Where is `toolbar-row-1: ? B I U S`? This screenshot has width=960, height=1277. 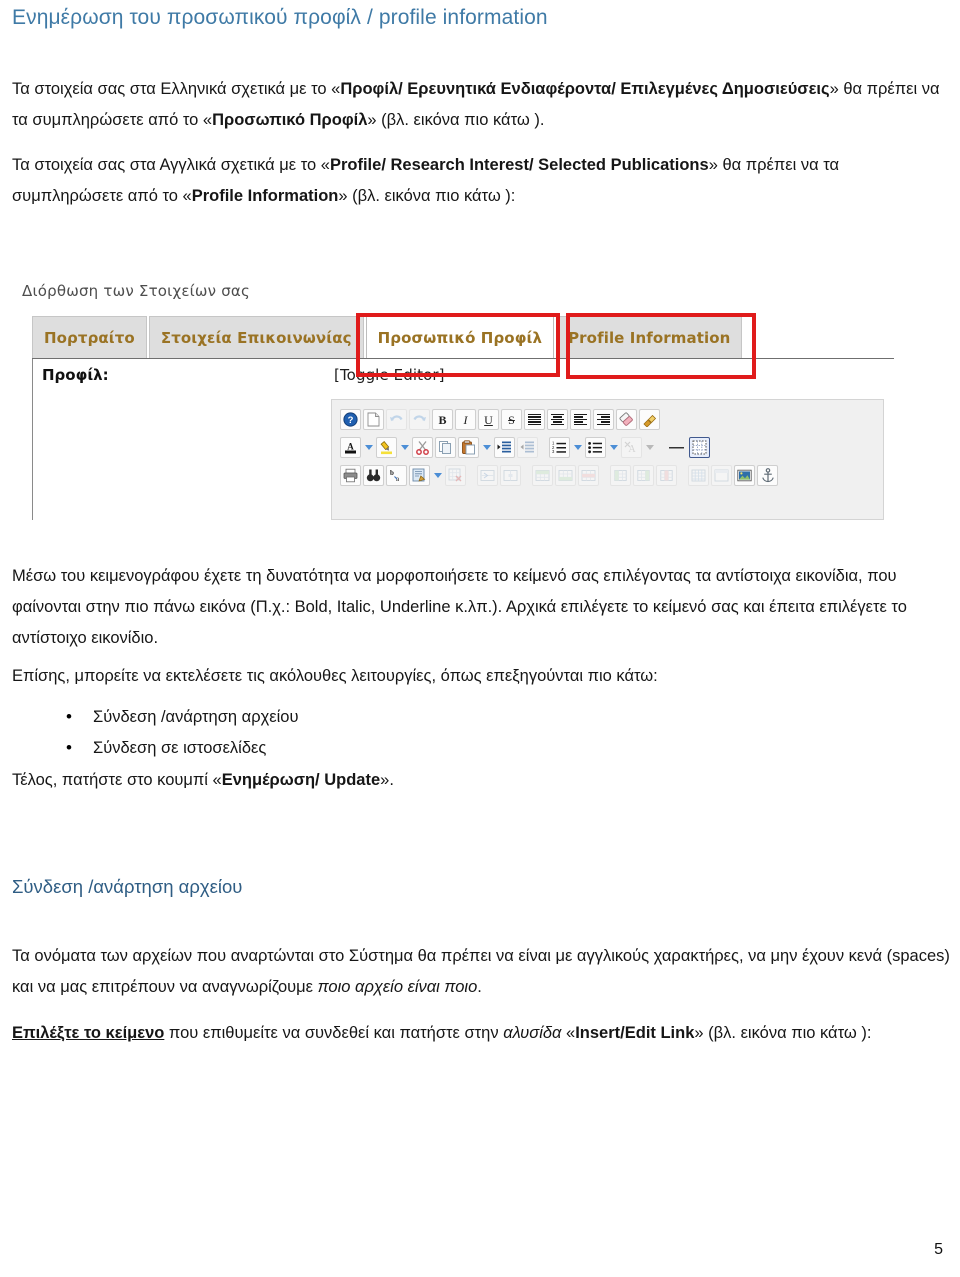
toolbar-row-1: ? B I U S is located at coordinates (501, 419).